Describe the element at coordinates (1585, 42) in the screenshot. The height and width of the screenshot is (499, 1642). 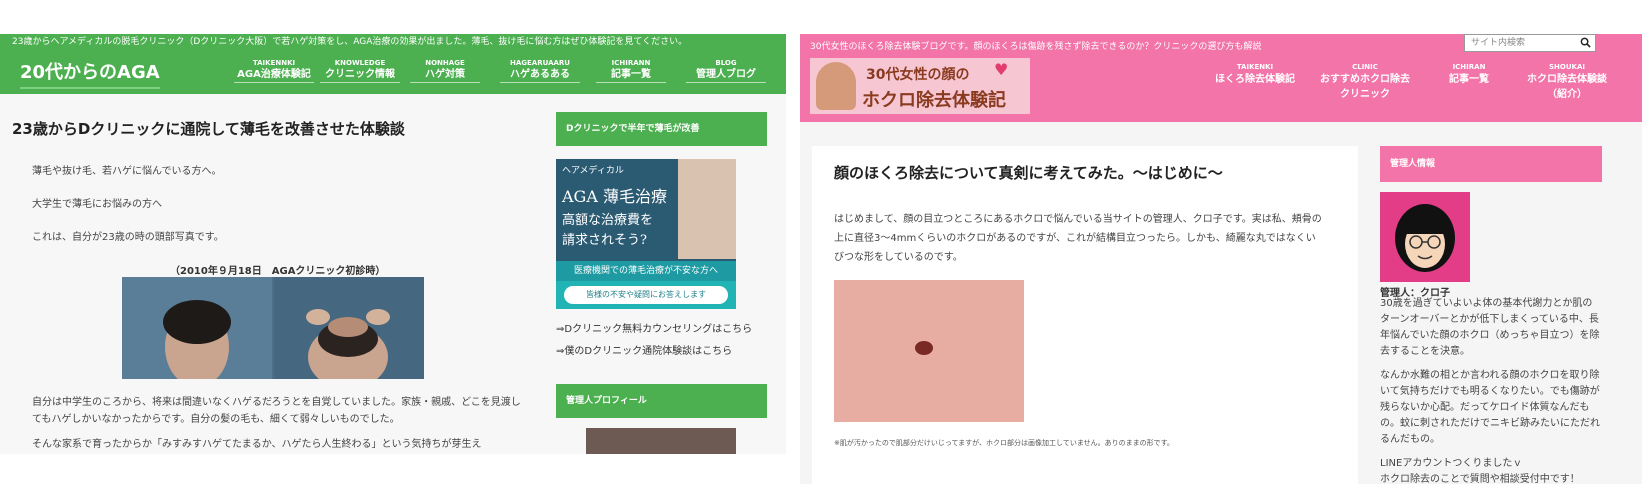
I see `search-icon` at that location.